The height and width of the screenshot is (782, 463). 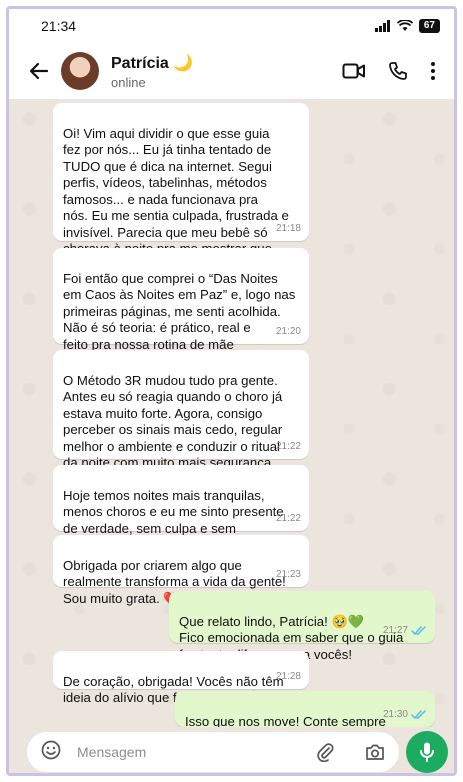 I want to click on video-call-icon, so click(x=354, y=71).